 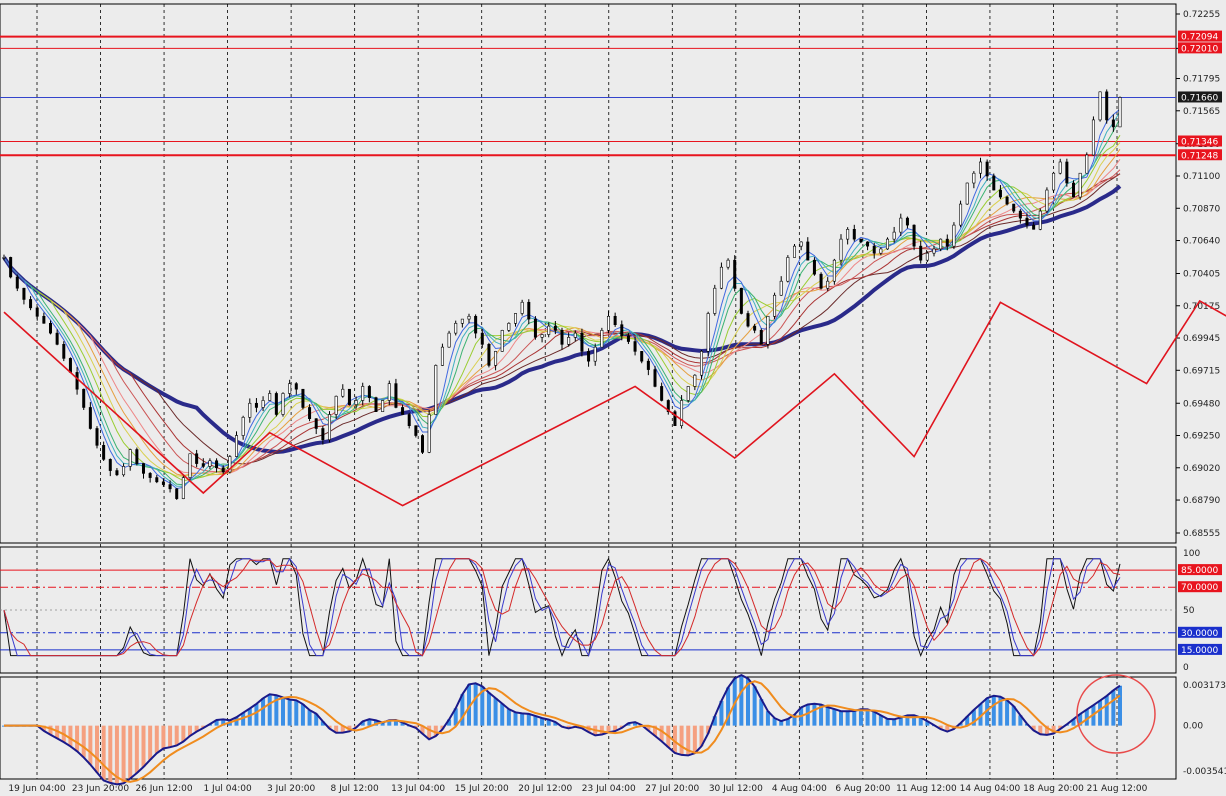 I want to click on price-axis-tick-label: 0.69250, so click(x=1201, y=437).